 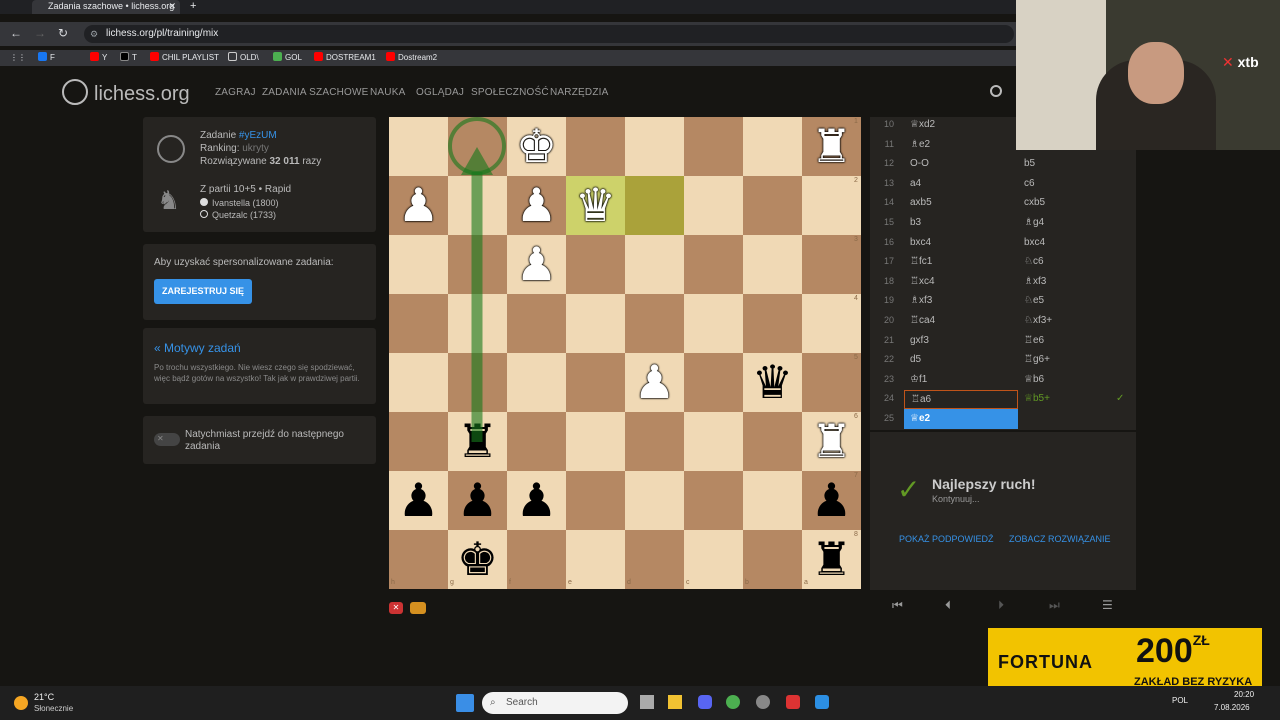 What do you see at coordinates (915, 223) in the screenshot?
I see `move-white: b3` at bounding box center [915, 223].